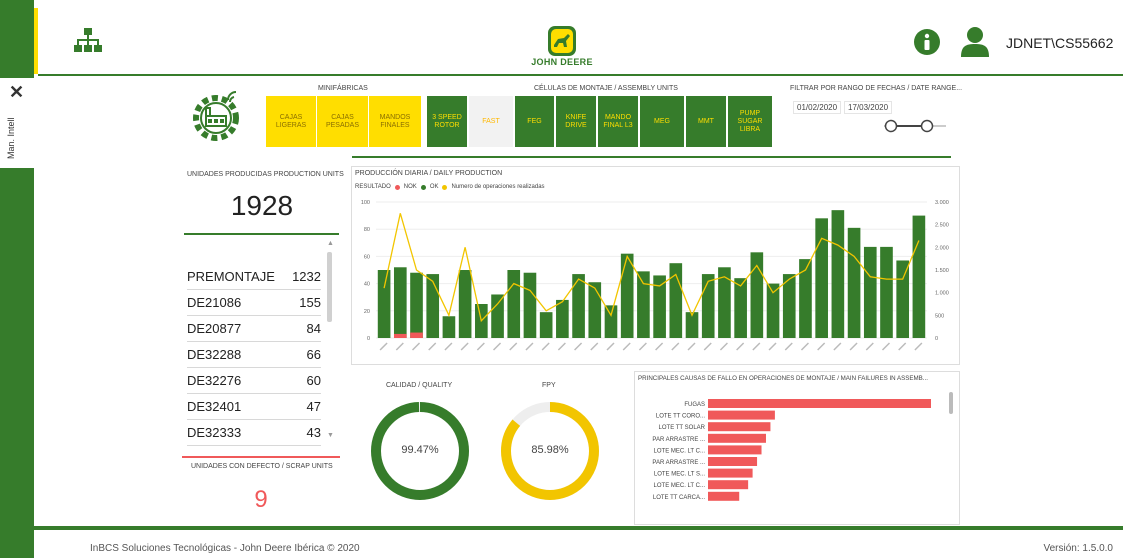 This screenshot has height=558, width=1123. Describe the element at coordinates (580, 75) in the screenshot. I see `header-divider` at that location.